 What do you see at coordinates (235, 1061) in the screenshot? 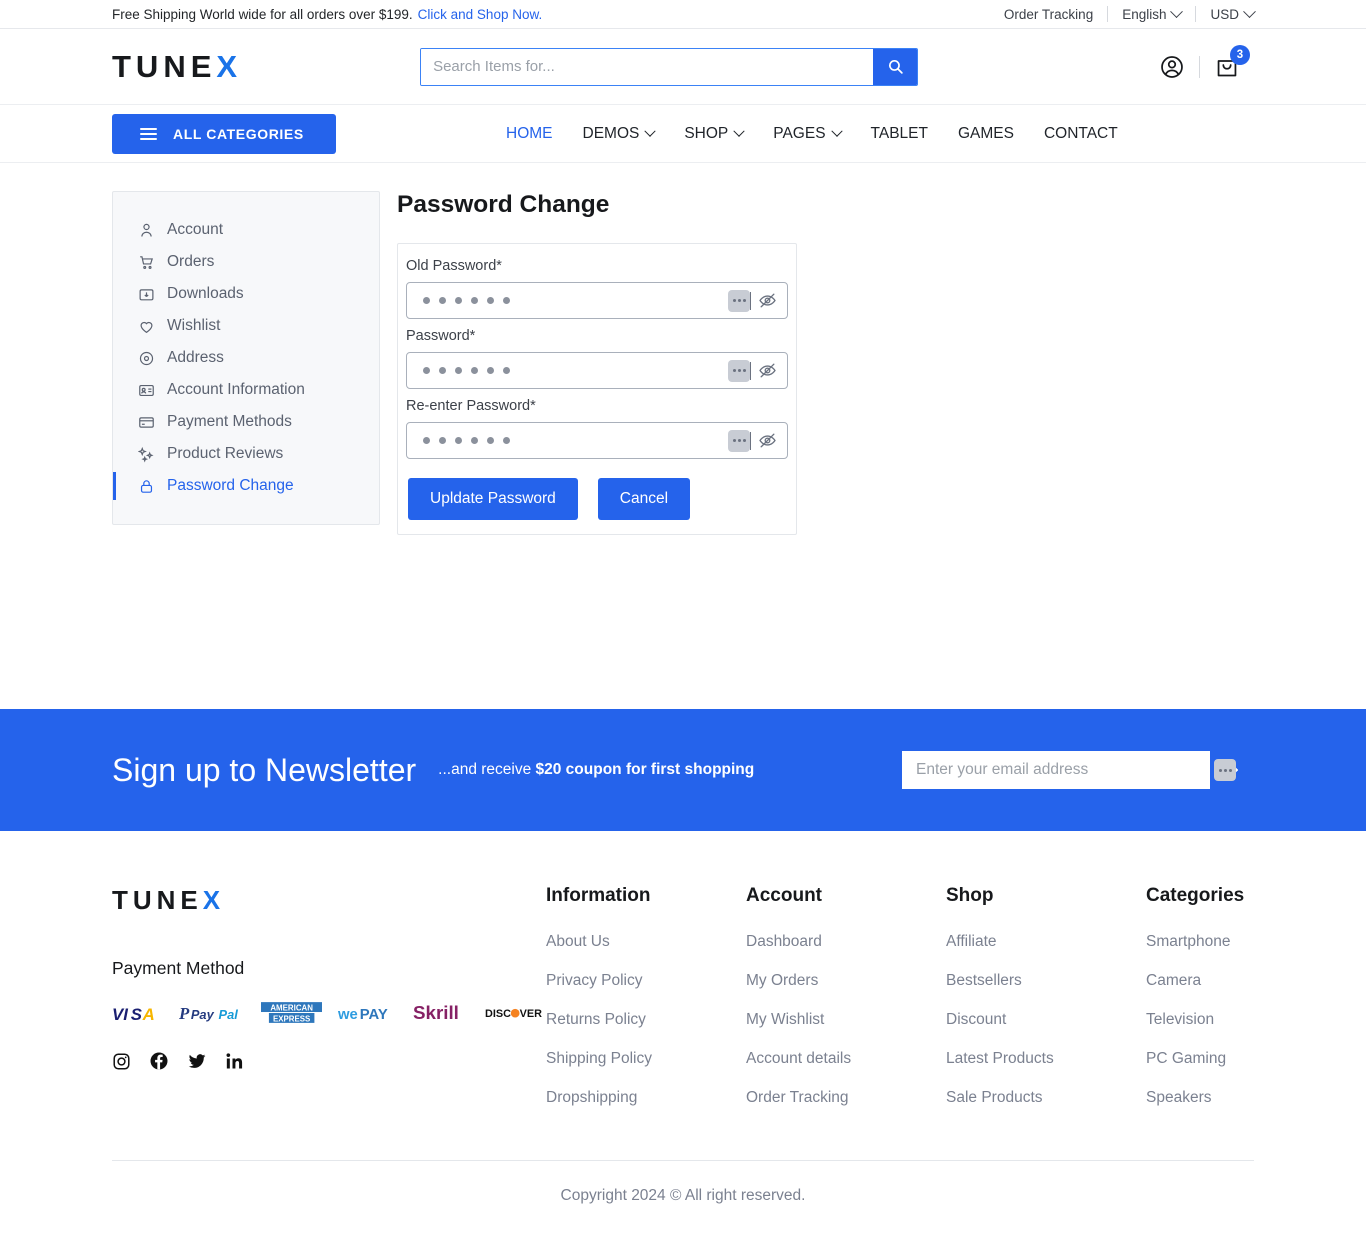
I see `linkedin-icon` at bounding box center [235, 1061].